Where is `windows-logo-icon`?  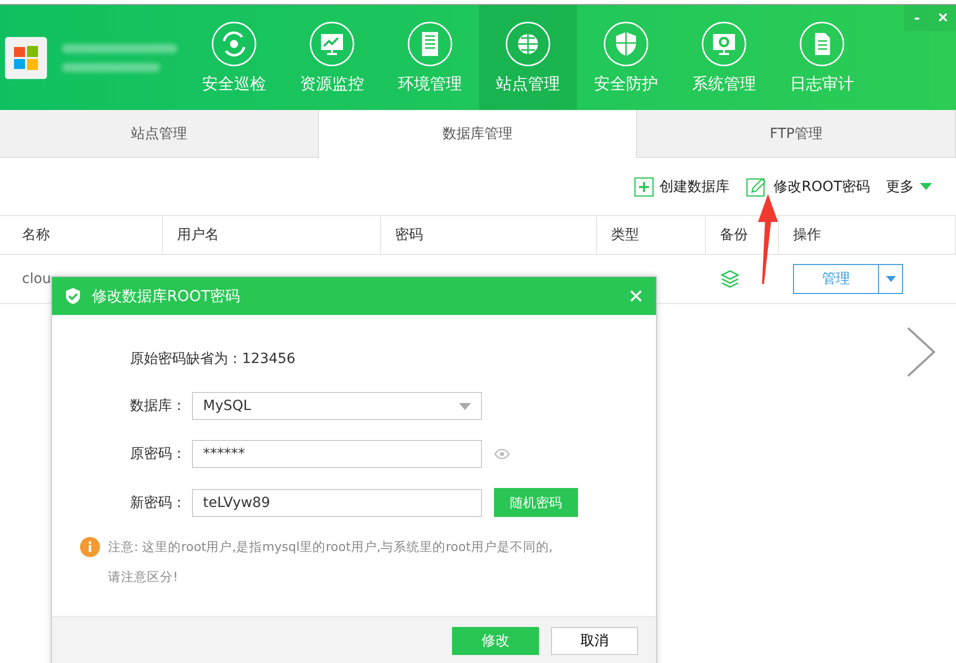
windows-logo-icon is located at coordinates (26, 57).